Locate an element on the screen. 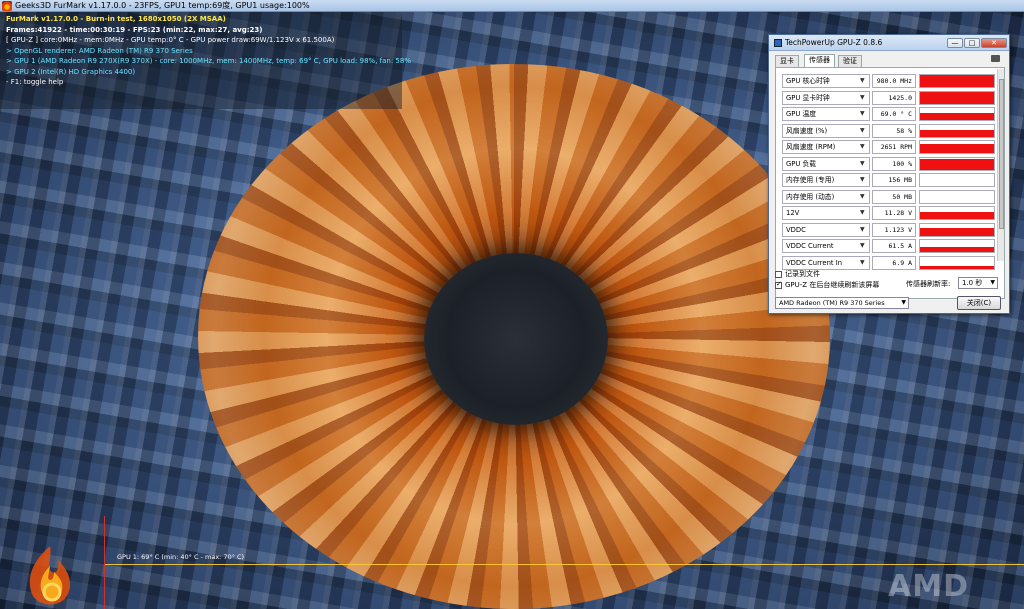 The image size is (1024, 609). background-refresh-box is located at coordinates (778, 284).